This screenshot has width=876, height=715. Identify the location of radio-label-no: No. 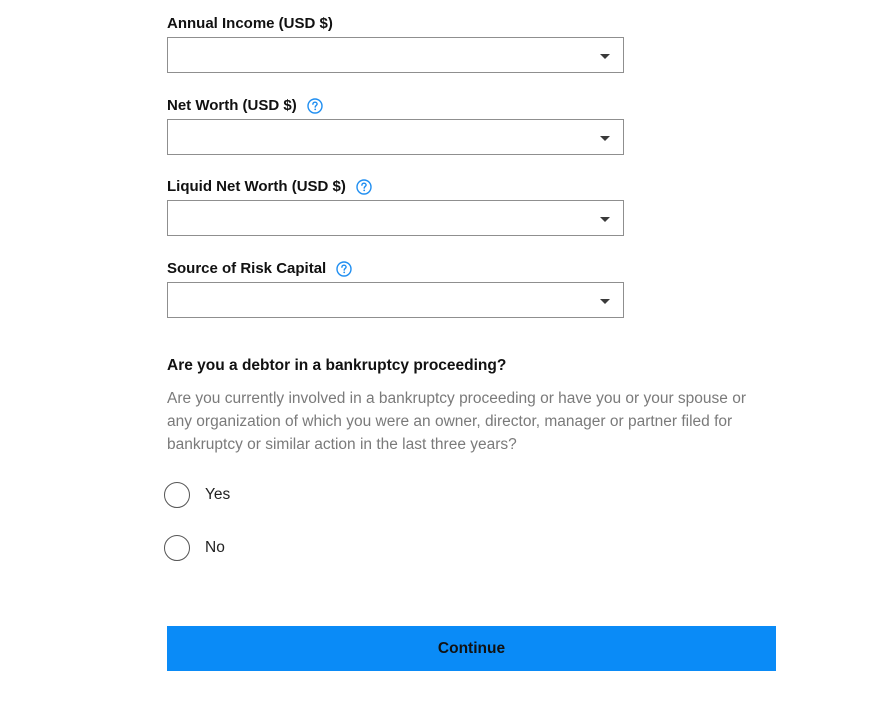
(215, 547).